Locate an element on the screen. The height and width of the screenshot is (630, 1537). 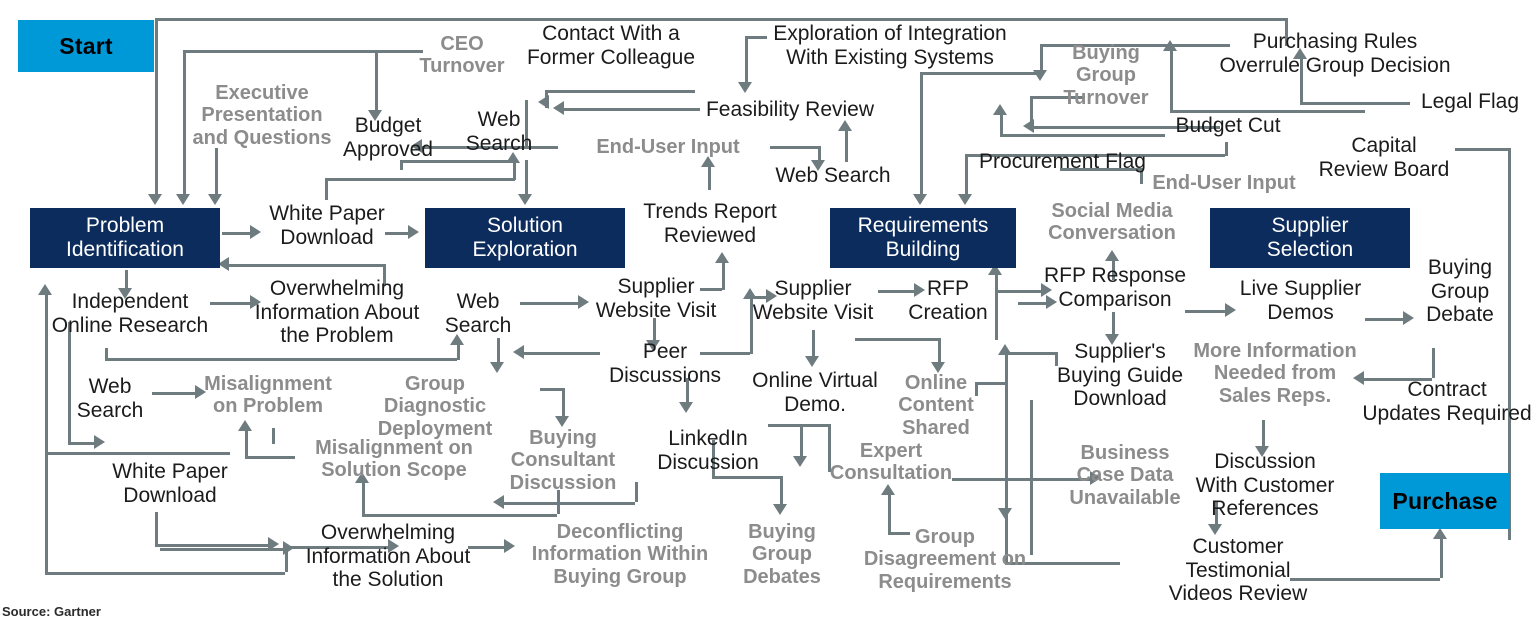
node-peer-discussions: Peer Discussions is located at coordinates (665, 363).